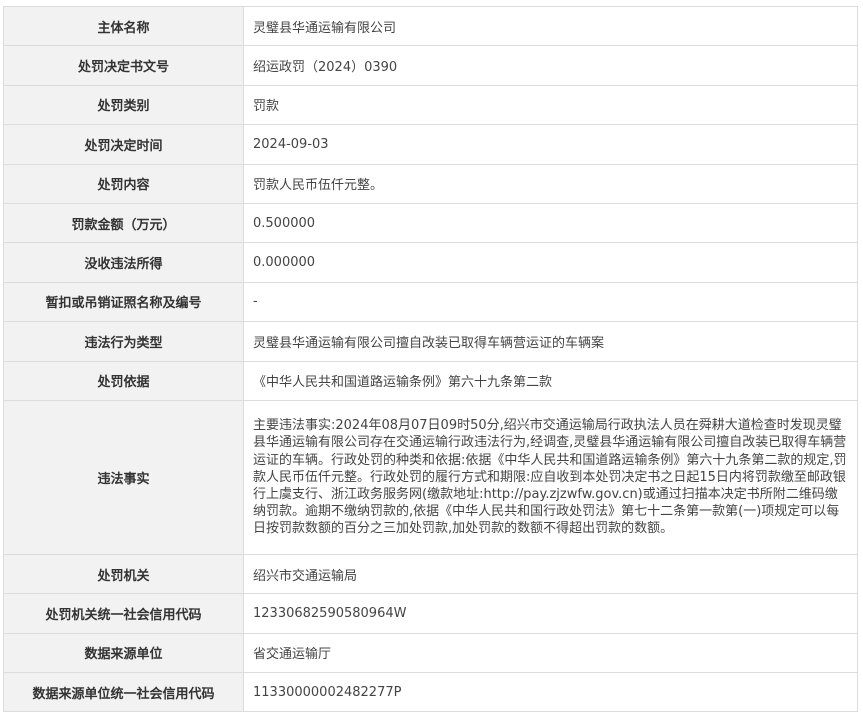 This screenshot has height=712, width=863. What do you see at coordinates (550, 653) in the screenshot?
I see `field-value: 省交通运输厅` at bounding box center [550, 653].